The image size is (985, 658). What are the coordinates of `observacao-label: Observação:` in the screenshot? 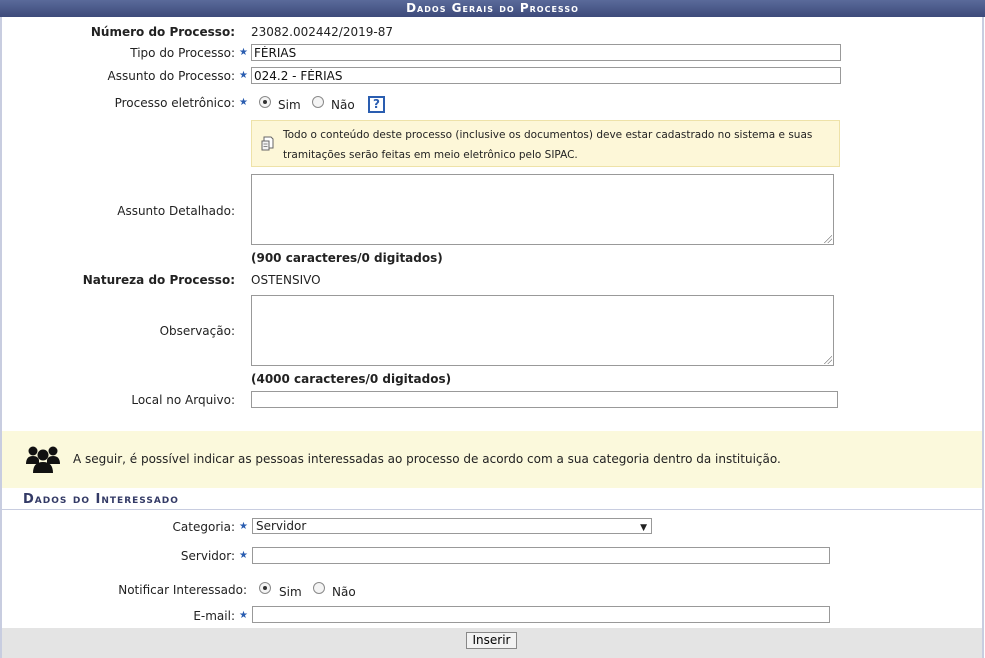 It's located at (197, 331).